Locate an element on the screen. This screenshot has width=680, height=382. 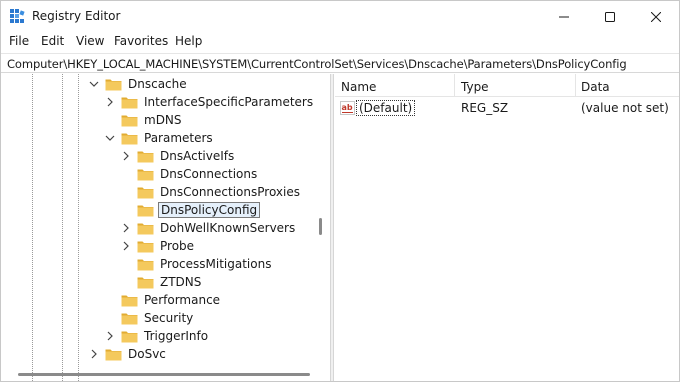
tree-item-label: Security is located at coordinates (169, 318).